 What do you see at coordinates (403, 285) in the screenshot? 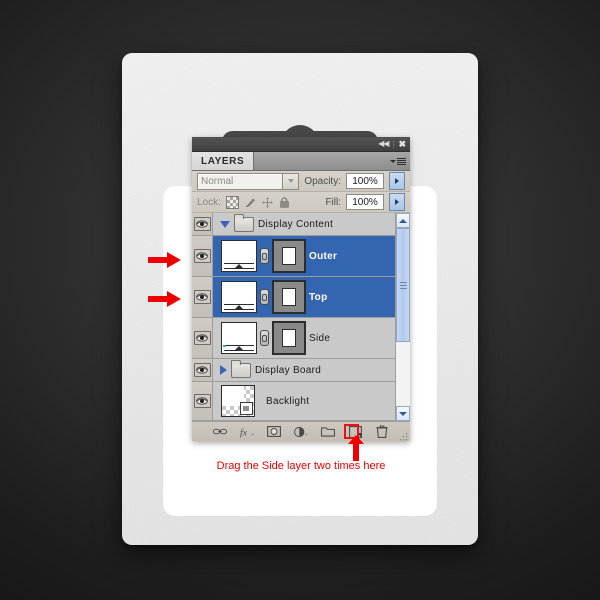
I see `scroll-thumb` at bounding box center [403, 285].